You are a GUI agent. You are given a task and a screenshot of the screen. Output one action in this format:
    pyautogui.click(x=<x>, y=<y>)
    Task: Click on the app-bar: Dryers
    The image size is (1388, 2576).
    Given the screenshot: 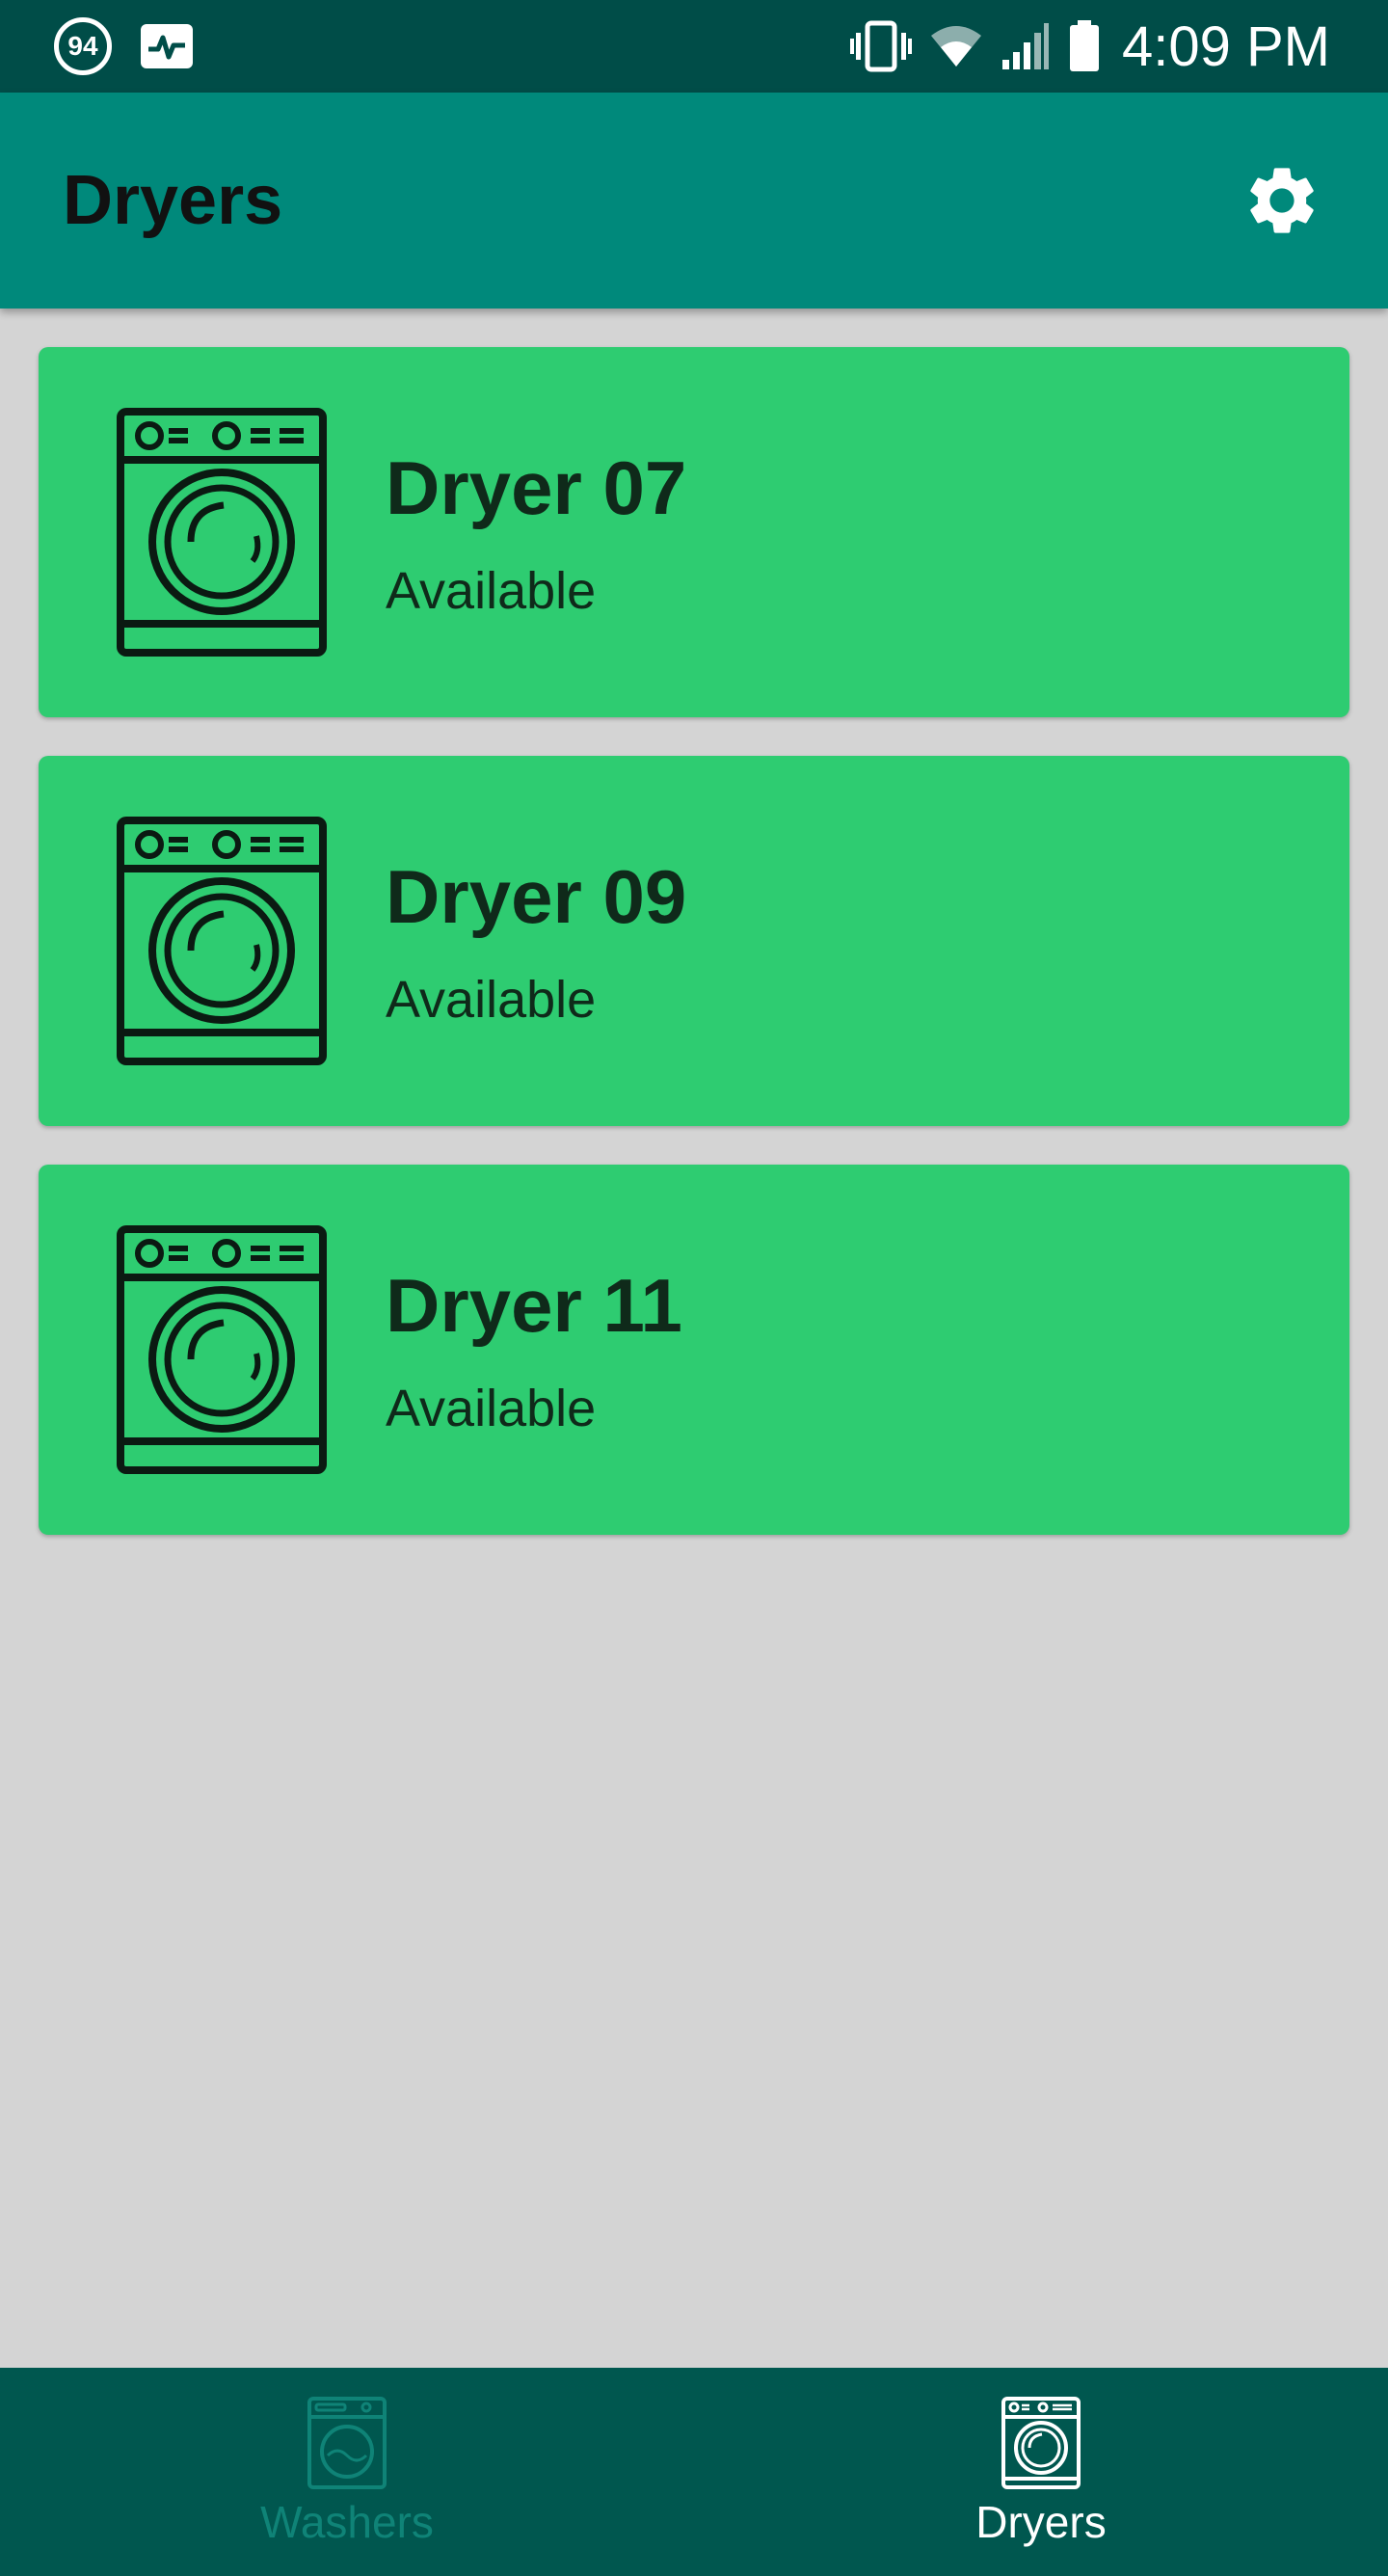 What is the action you would take?
    pyautogui.click(x=694, y=201)
    